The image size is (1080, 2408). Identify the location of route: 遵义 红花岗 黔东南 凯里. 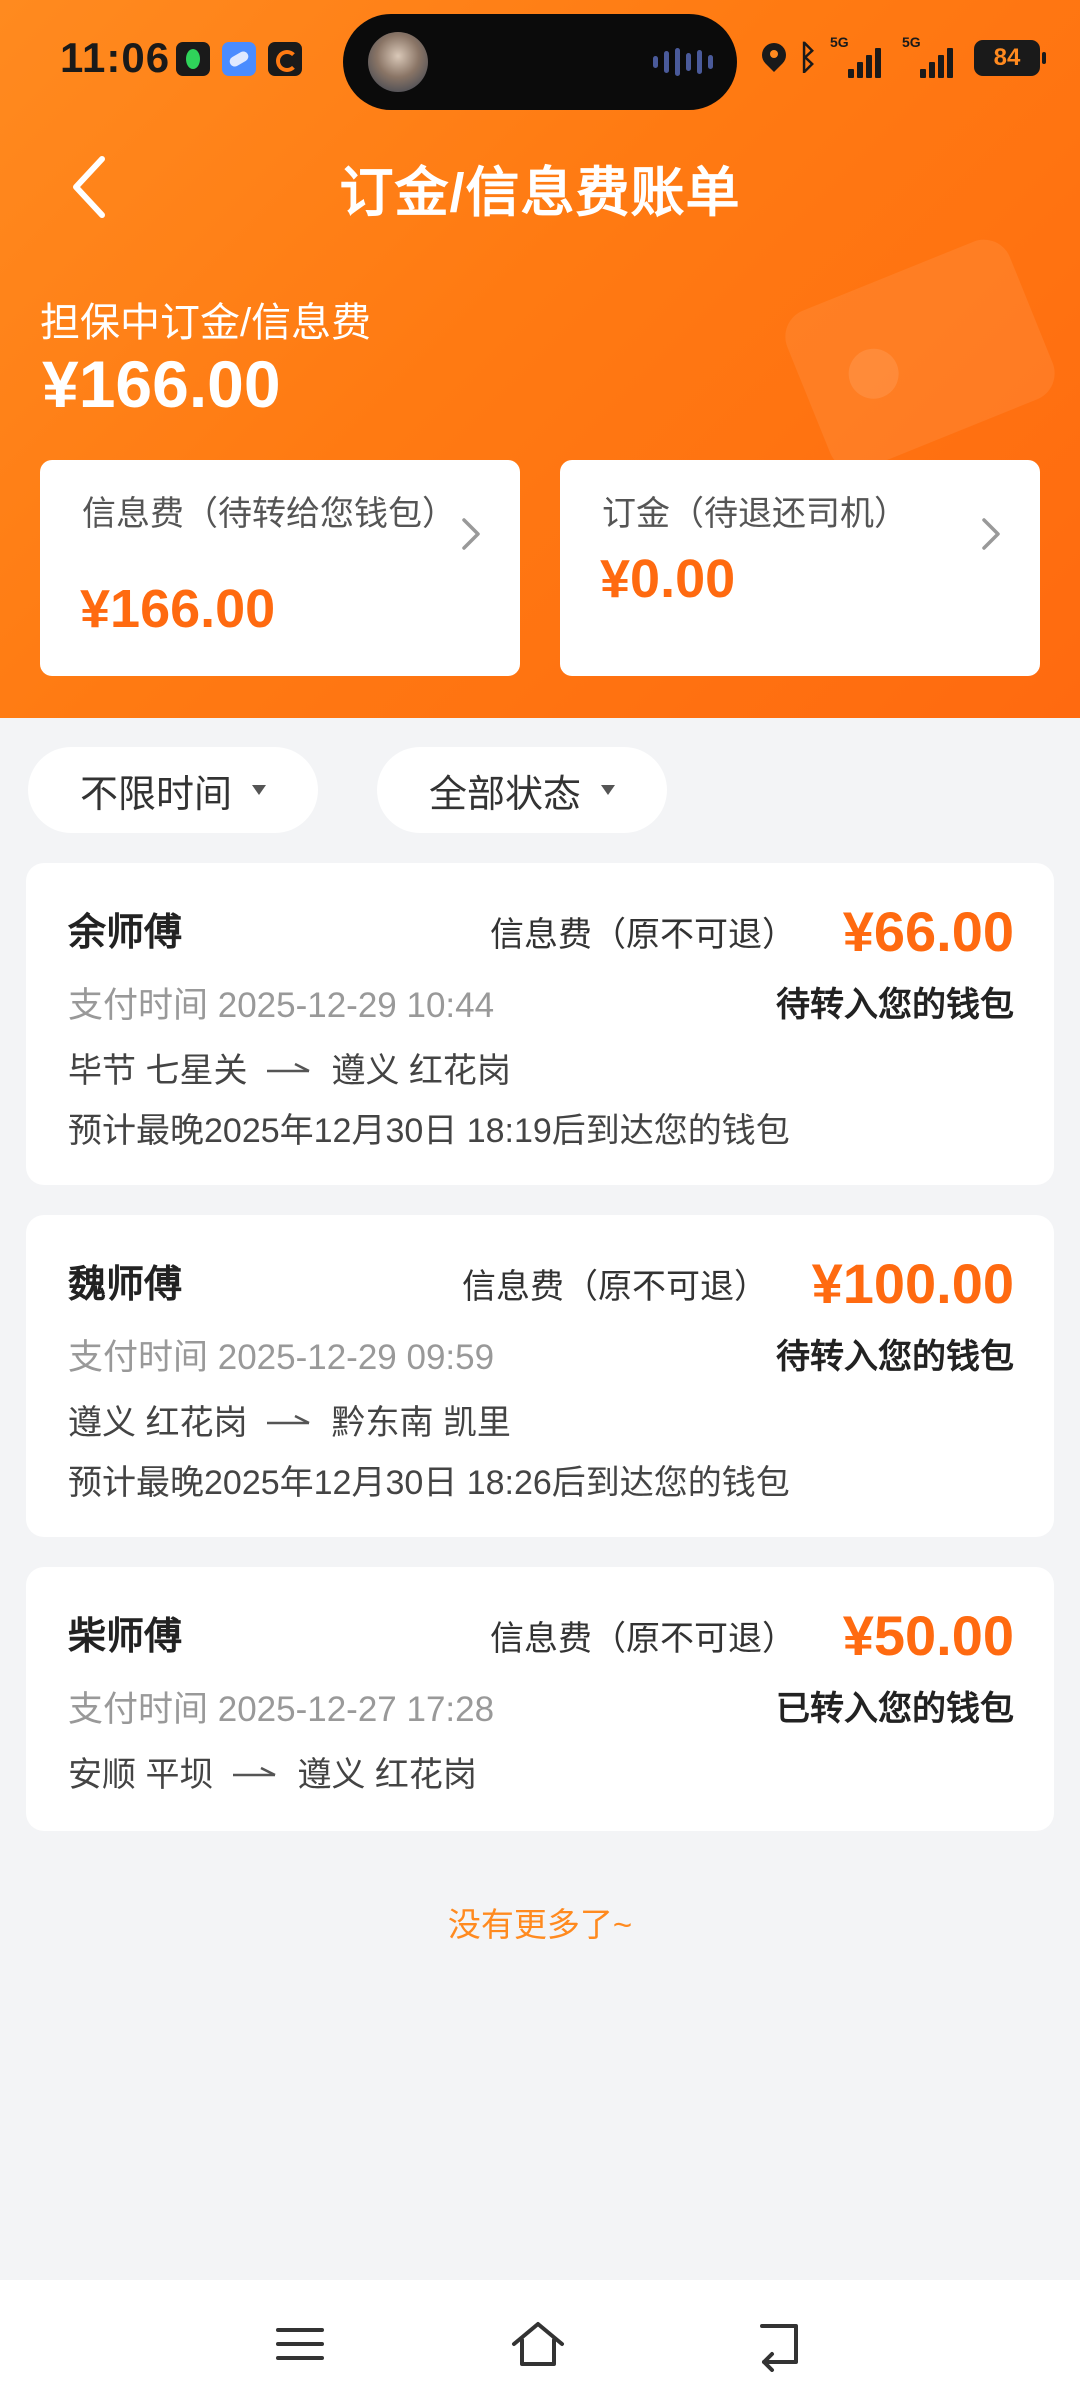
(289, 1419).